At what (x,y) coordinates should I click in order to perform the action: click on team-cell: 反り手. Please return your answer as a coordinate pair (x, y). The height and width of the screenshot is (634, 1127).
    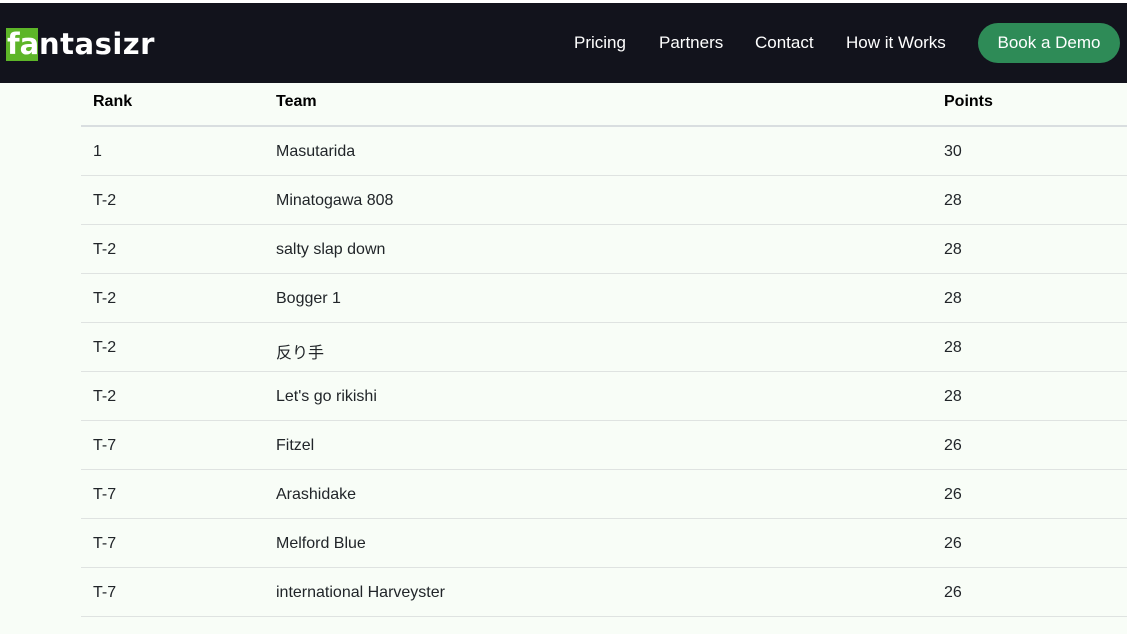
    Looking at the image, I should click on (300, 353).